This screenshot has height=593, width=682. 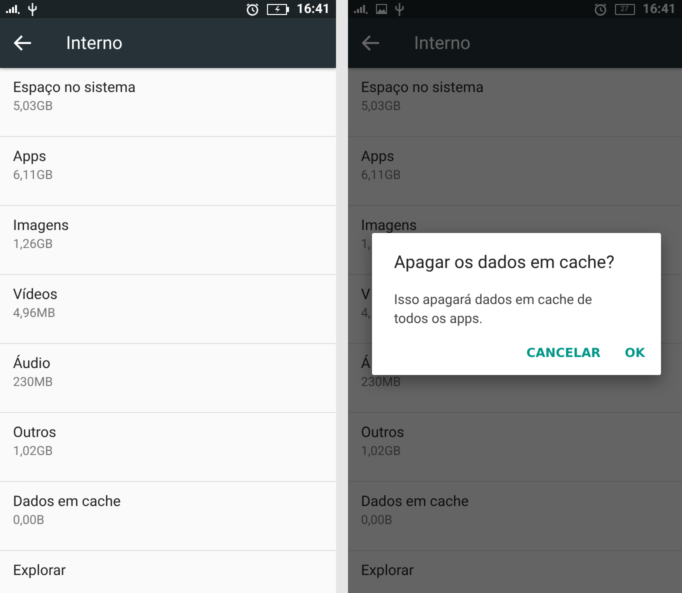 What do you see at coordinates (33, 245) in the screenshot?
I see `item-size: 1,26GB` at bounding box center [33, 245].